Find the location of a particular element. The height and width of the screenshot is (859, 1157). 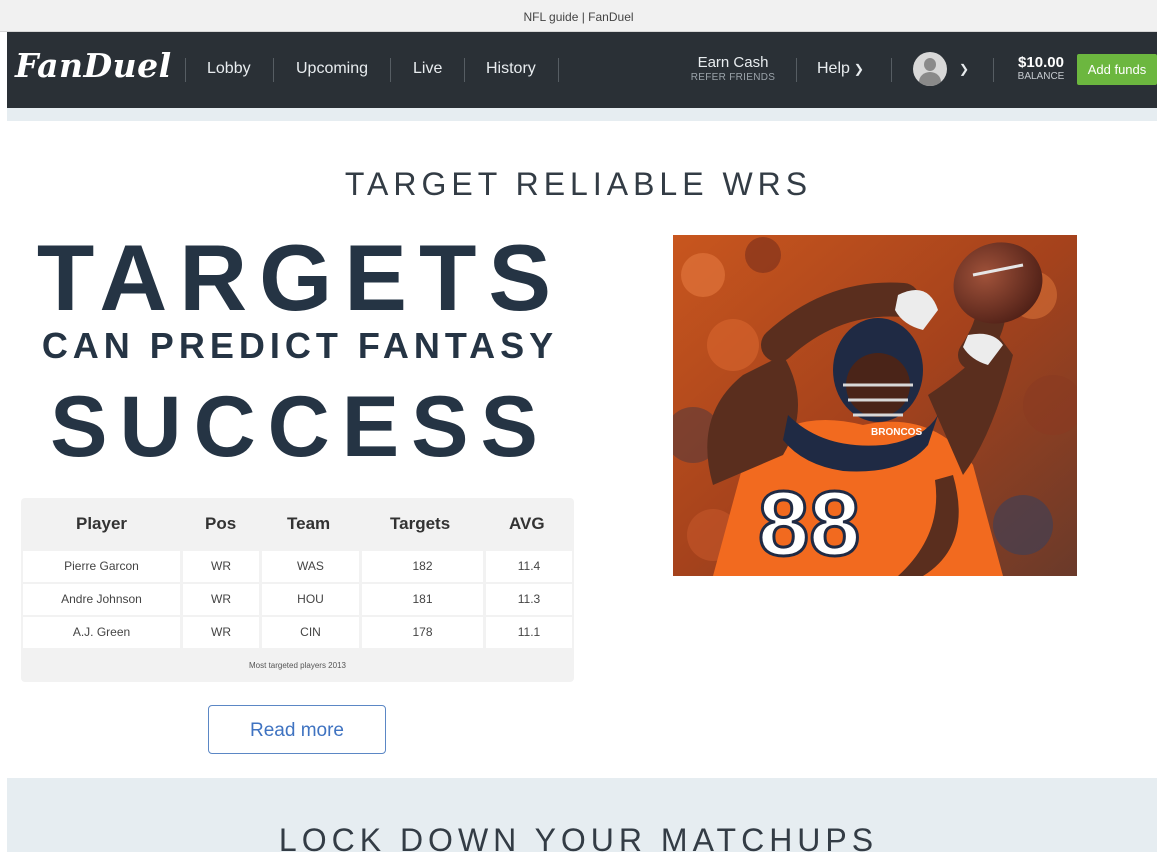

avatar-head is located at coordinates (930, 64).